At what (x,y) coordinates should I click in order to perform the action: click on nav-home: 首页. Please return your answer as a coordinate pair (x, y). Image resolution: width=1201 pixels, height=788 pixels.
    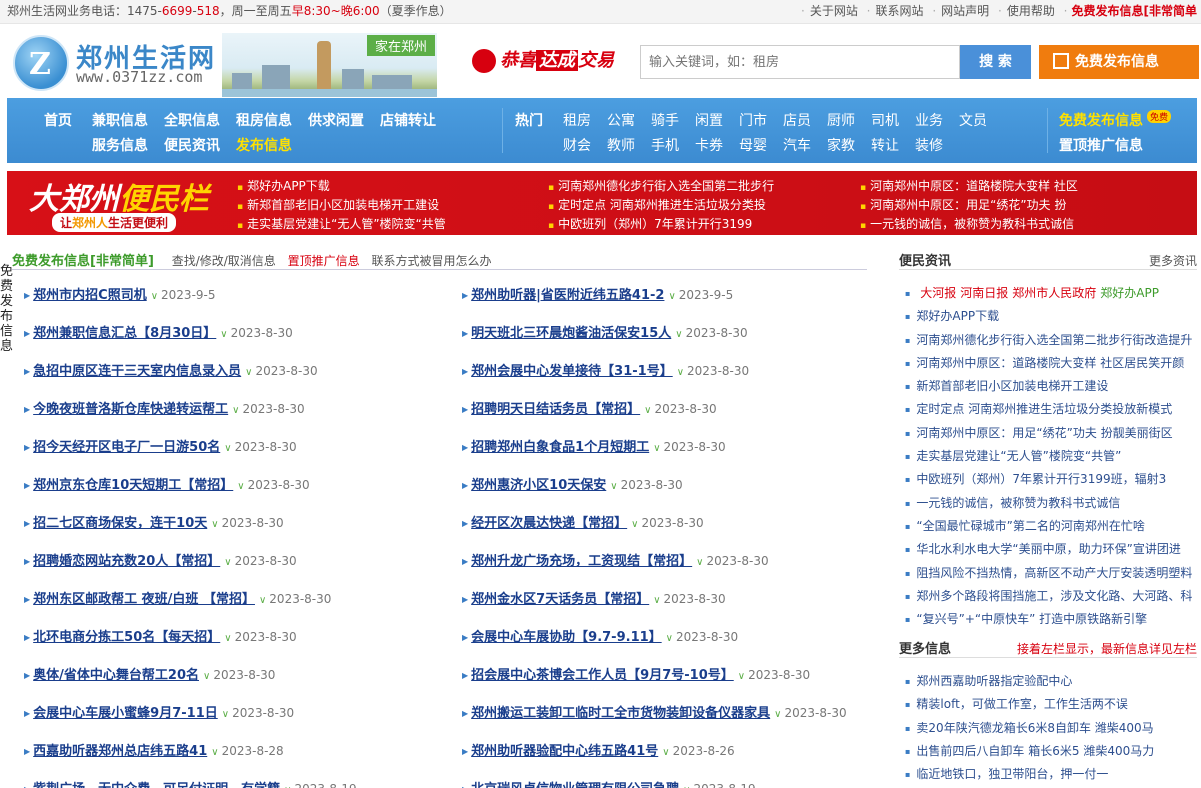
    Looking at the image, I should click on (58, 120).